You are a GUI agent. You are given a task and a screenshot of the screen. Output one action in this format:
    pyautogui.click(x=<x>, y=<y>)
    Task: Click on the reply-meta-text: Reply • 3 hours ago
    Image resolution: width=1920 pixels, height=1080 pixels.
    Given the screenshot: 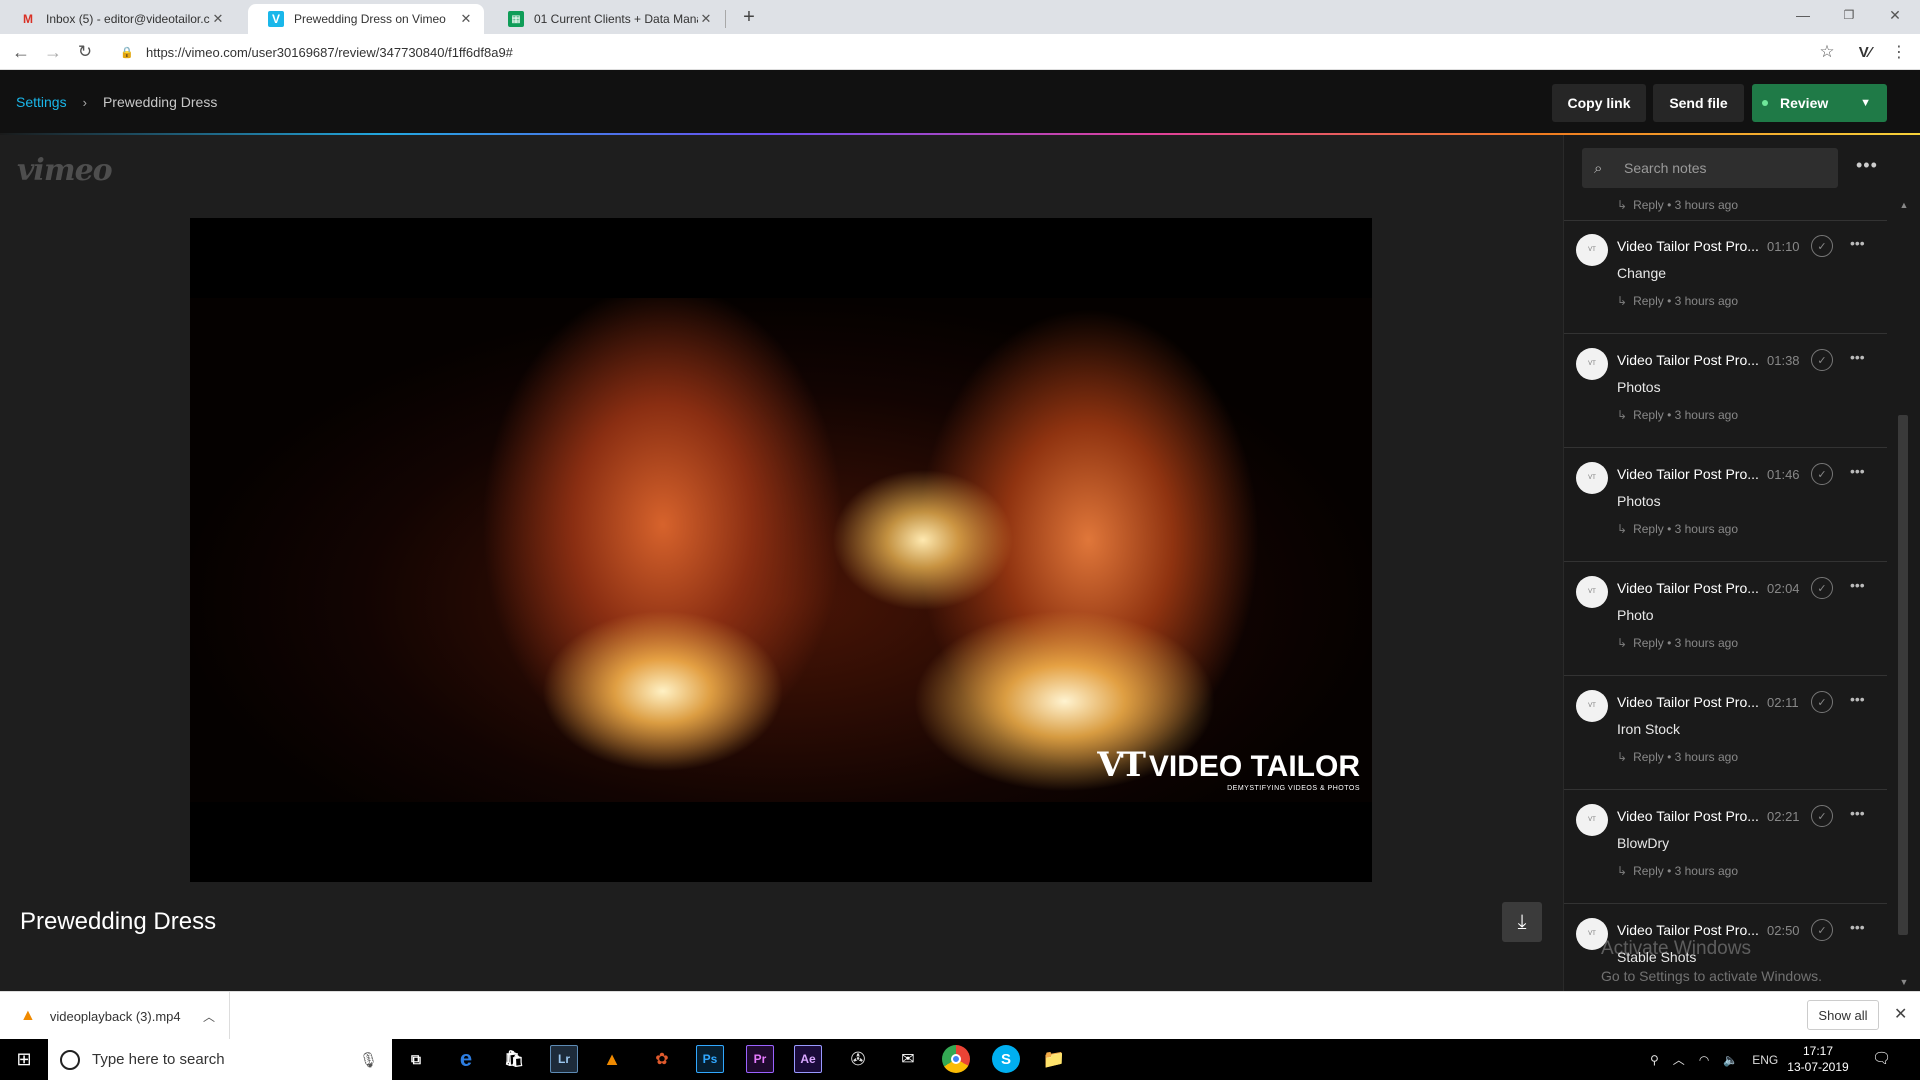 What is the action you would take?
    pyautogui.click(x=1685, y=529)
    